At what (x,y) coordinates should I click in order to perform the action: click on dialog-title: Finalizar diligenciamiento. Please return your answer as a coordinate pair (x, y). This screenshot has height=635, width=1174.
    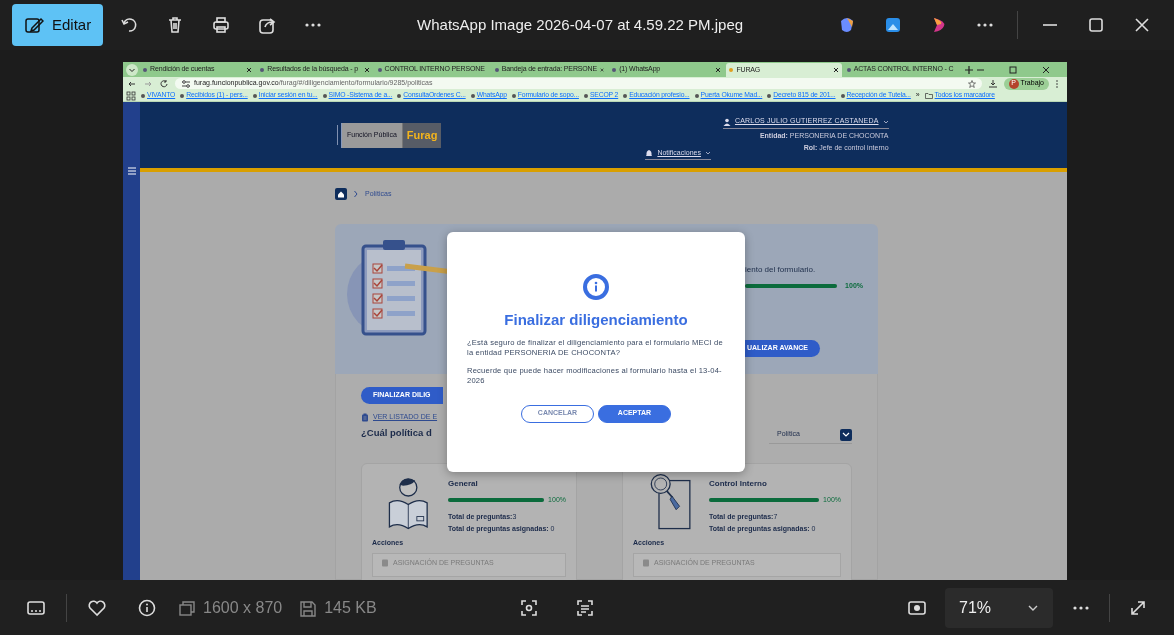
    Looking at the image, I should click on (596, 320).